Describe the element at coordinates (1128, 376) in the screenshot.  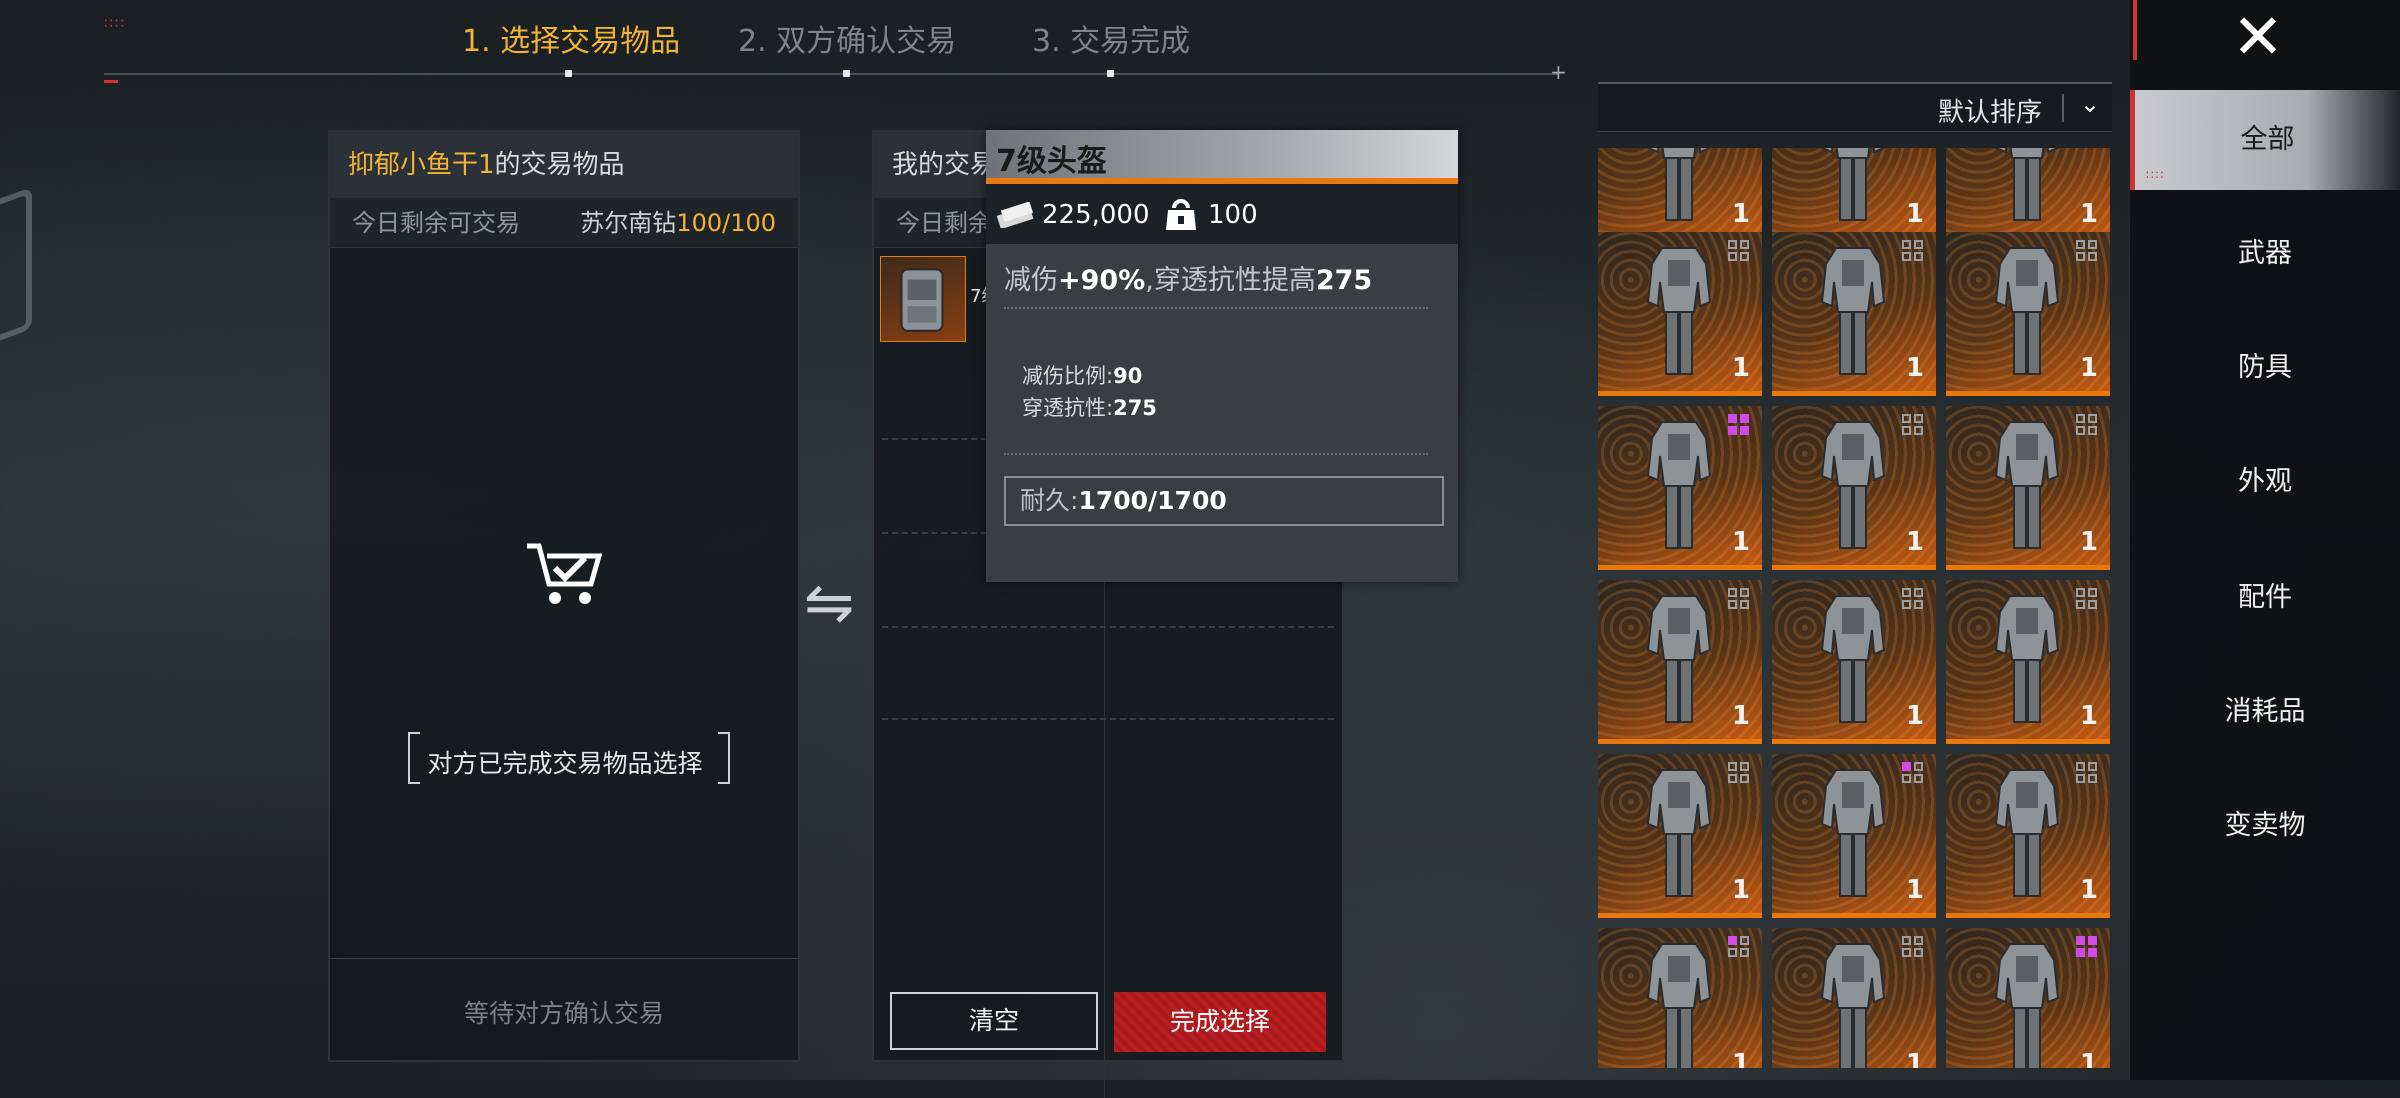
I see `reduction-value: 90` at that location.